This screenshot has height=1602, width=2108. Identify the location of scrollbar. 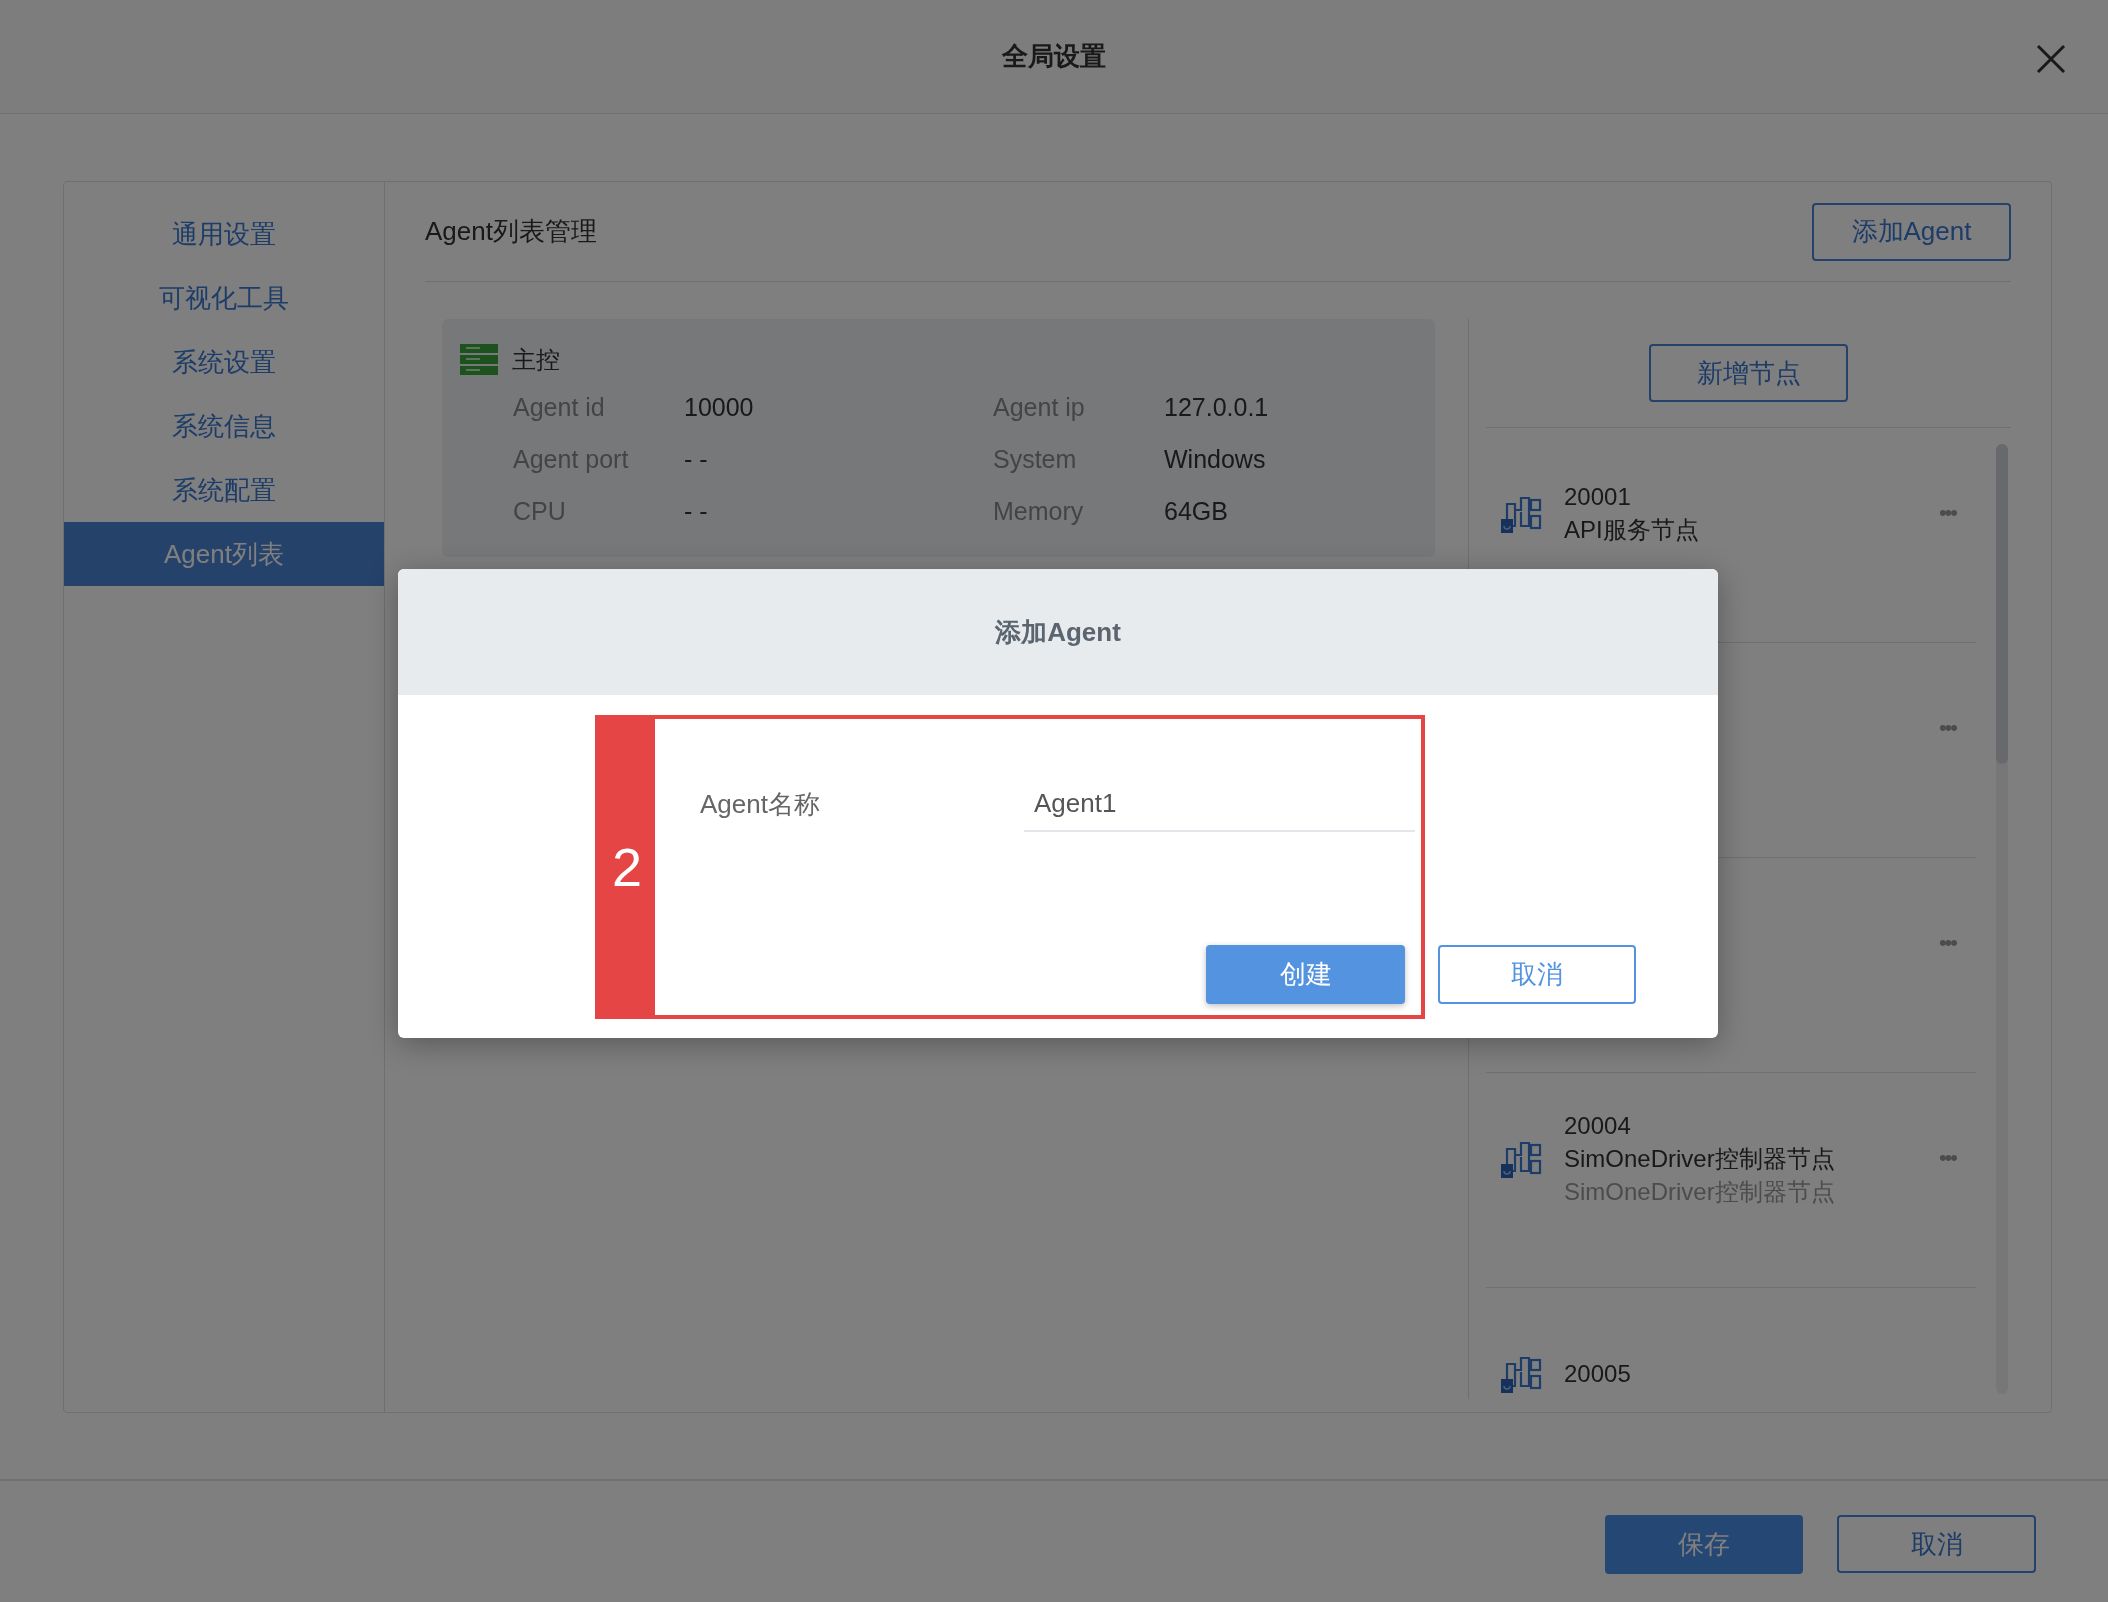
(2002, 919).